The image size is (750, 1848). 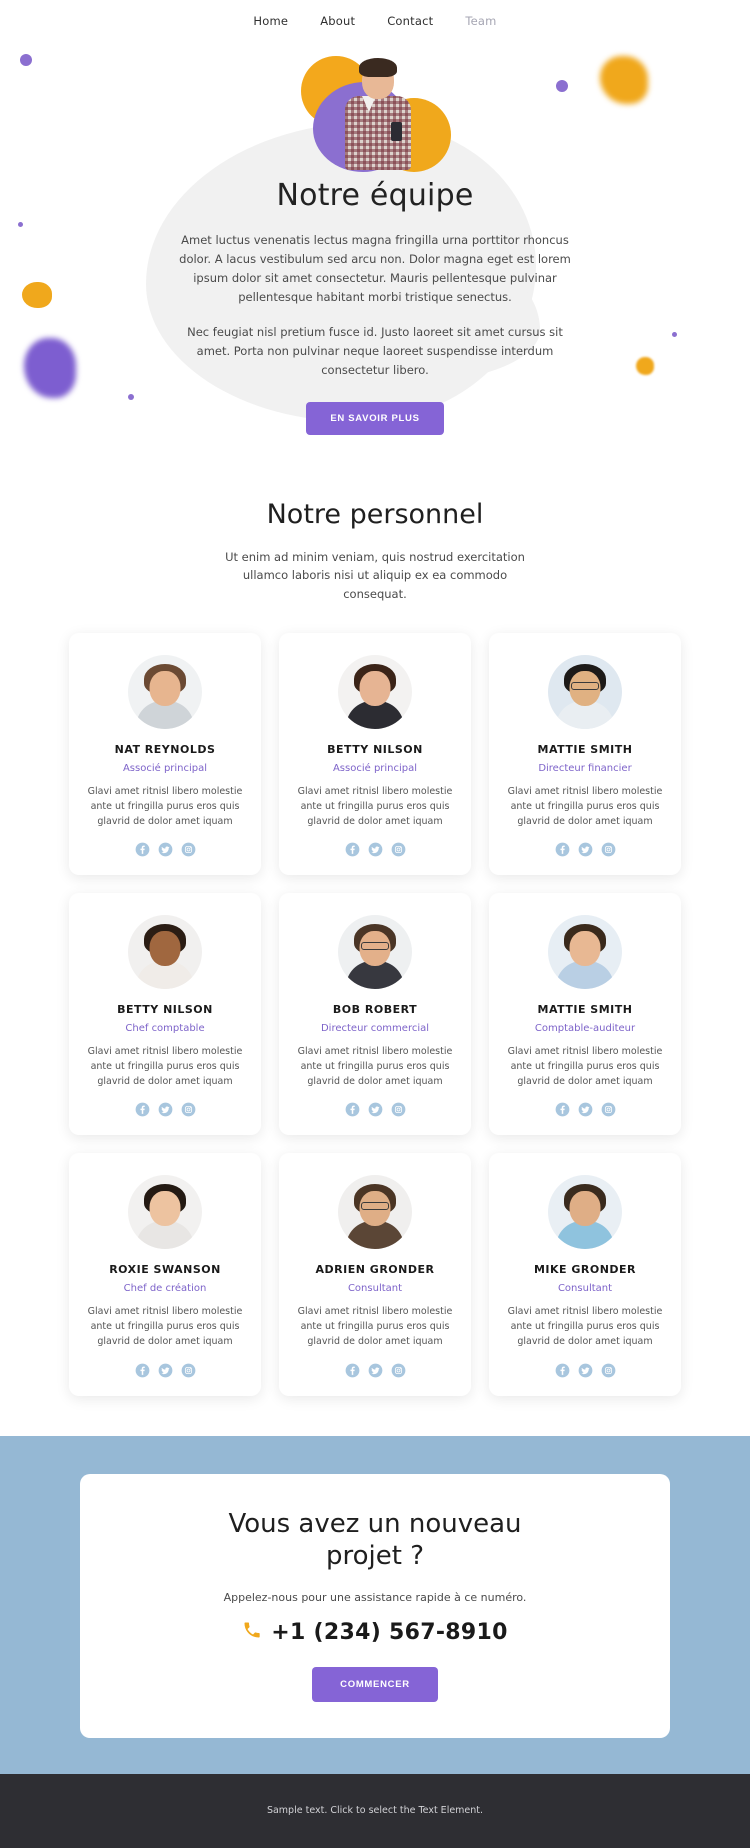 I want to click on nav-item-team: Team, so click(x=480, y=21).